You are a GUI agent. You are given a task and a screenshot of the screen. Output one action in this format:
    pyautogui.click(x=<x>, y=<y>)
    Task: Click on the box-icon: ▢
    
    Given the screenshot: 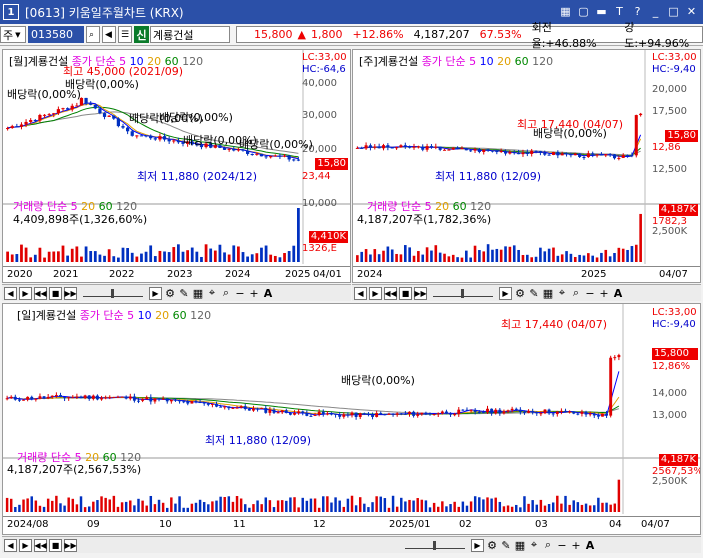 What is the action you would take?
    pyautogui.click(x=583, y=11)
    